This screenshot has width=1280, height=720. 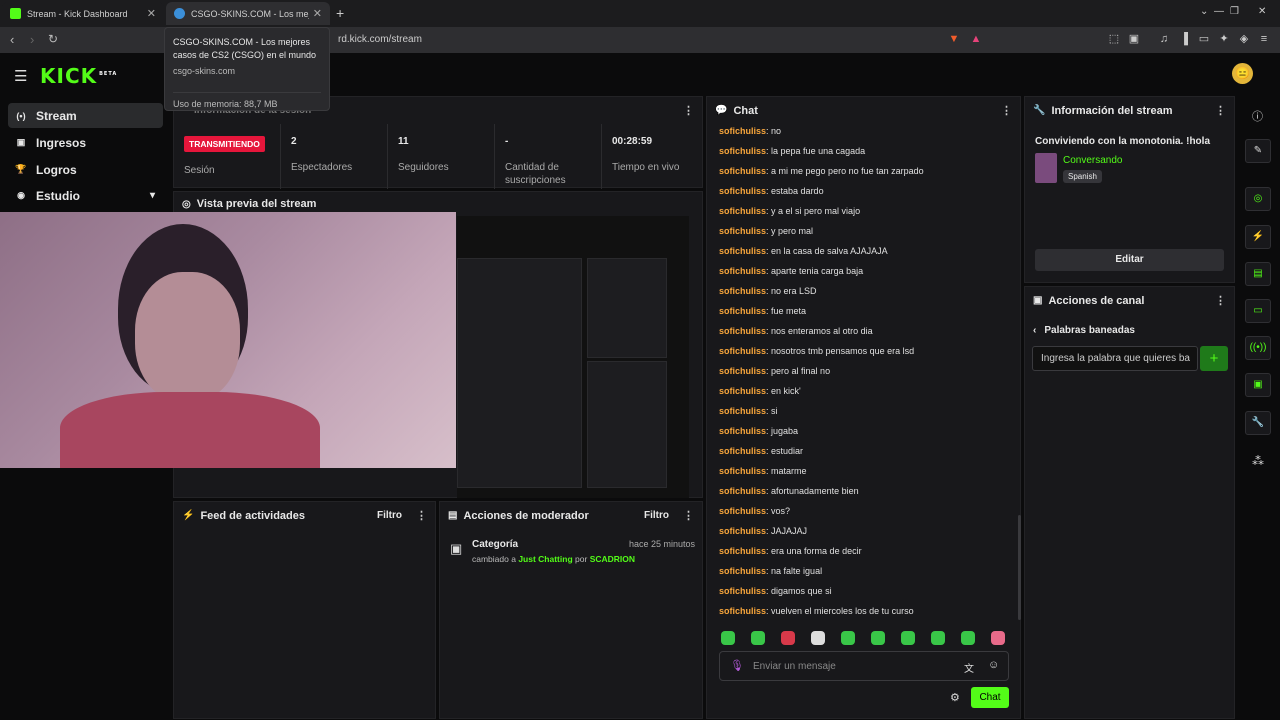 I want to click on mod-entry-category: Just Chatting, so click(x=545, y=559).